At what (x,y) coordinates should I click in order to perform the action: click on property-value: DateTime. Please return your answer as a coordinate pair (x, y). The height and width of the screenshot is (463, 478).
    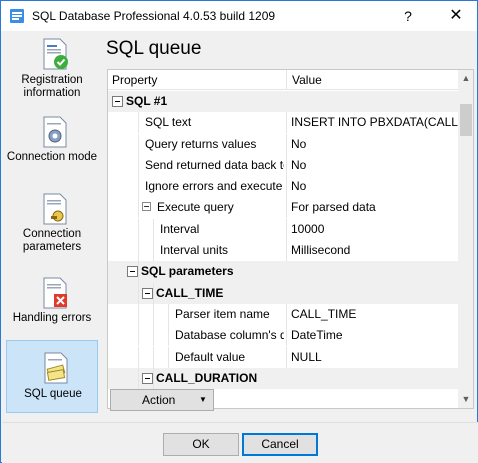
    Looking at the image, I should click on (373, 335).